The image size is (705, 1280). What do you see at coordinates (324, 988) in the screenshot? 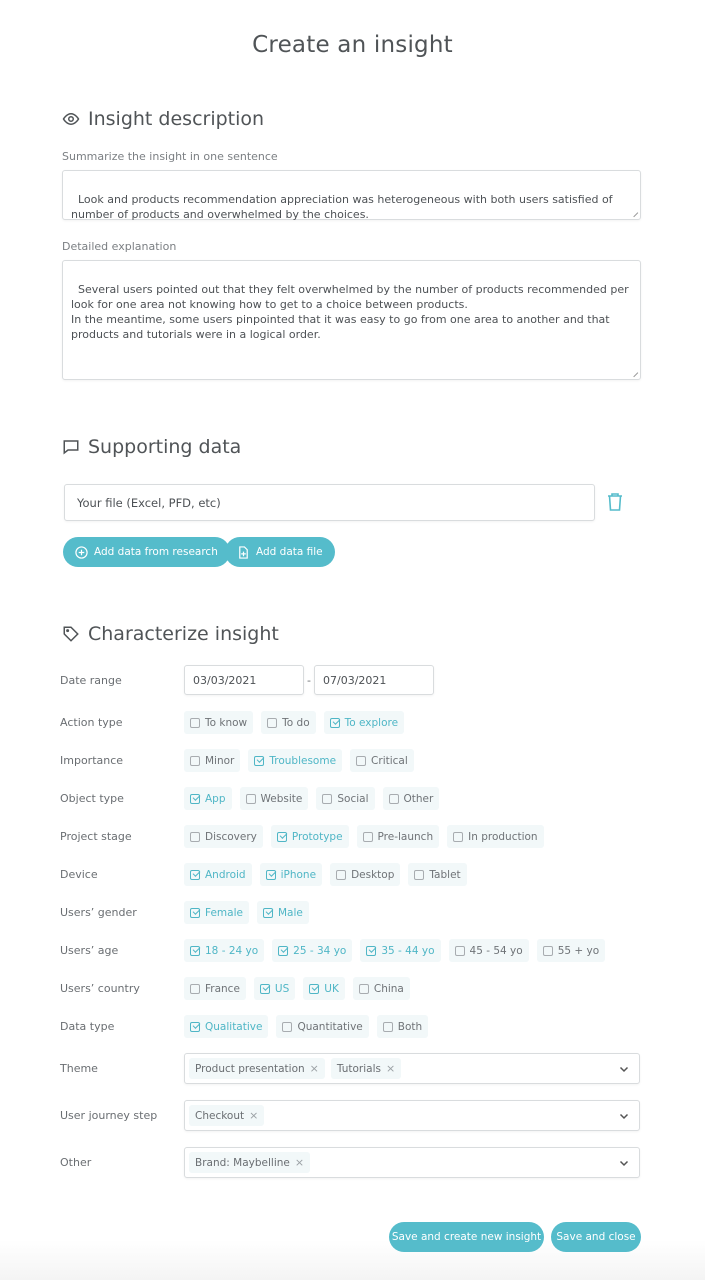
I see `checkbox-option: UK` at bounding box center [324, 988].